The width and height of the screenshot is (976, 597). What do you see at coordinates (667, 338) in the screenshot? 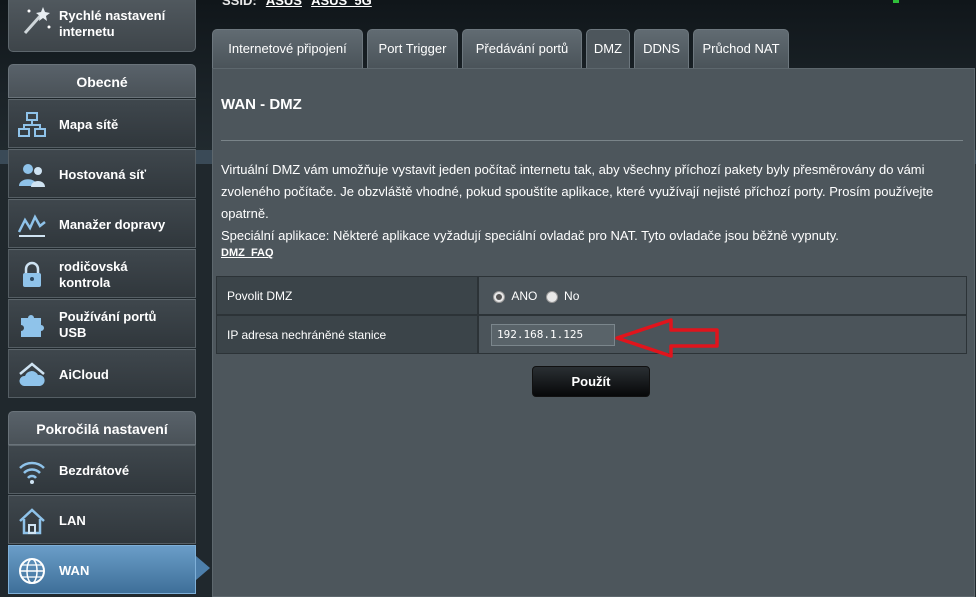
I see `annotation-arrow-icon` at bounding box center [667, 338].